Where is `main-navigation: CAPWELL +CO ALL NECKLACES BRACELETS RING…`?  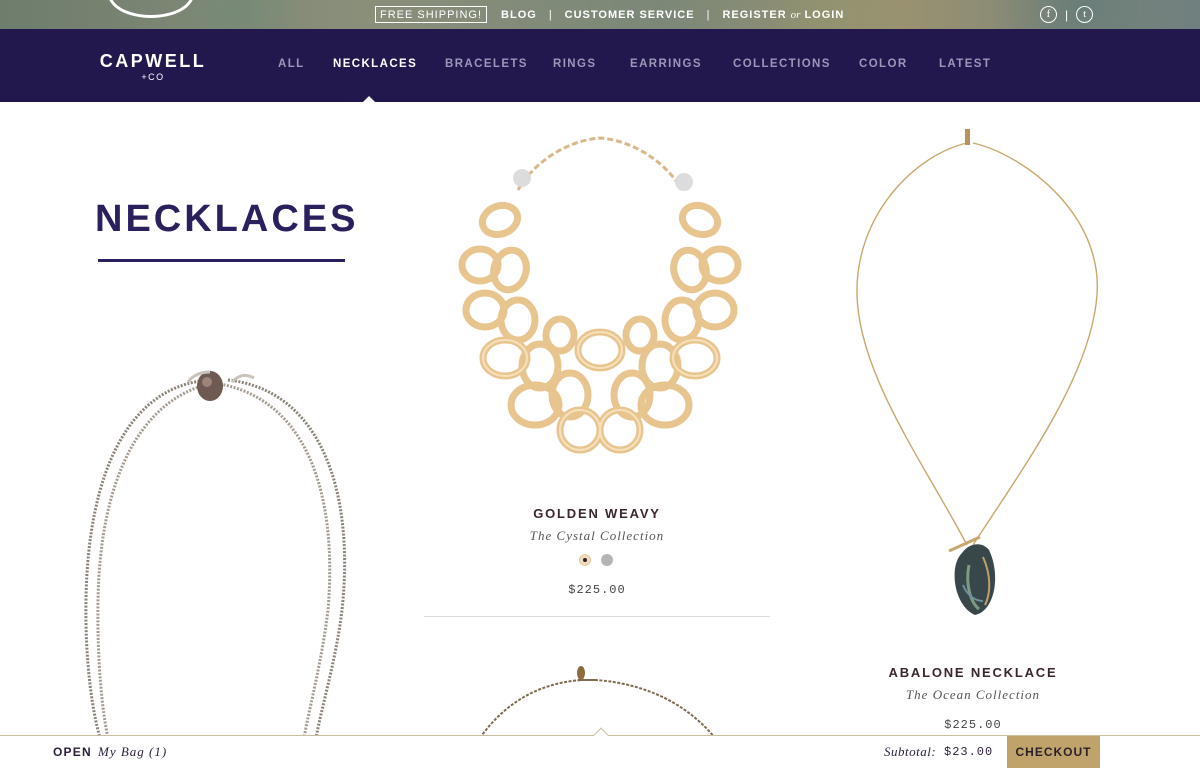 main-navigation: CAPWELL +CO ALL NECKLACES BRACELETS RING… is located at coordinates (600, 65).